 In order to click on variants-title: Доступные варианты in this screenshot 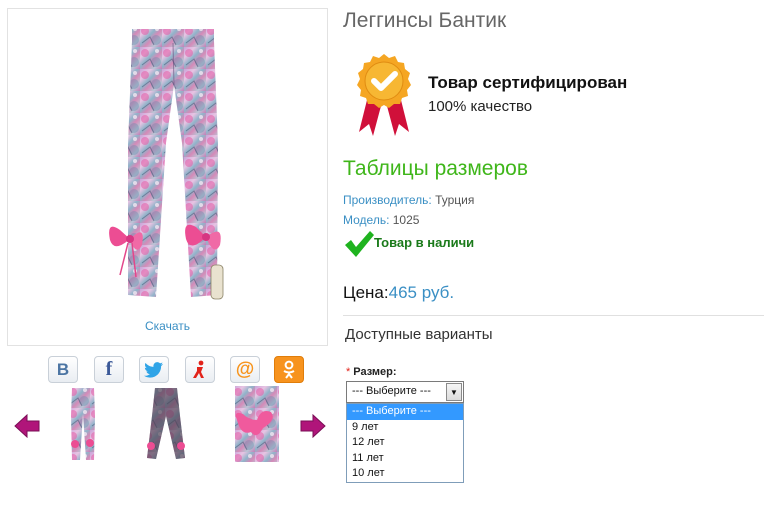, I will do `click(419, 334)`.